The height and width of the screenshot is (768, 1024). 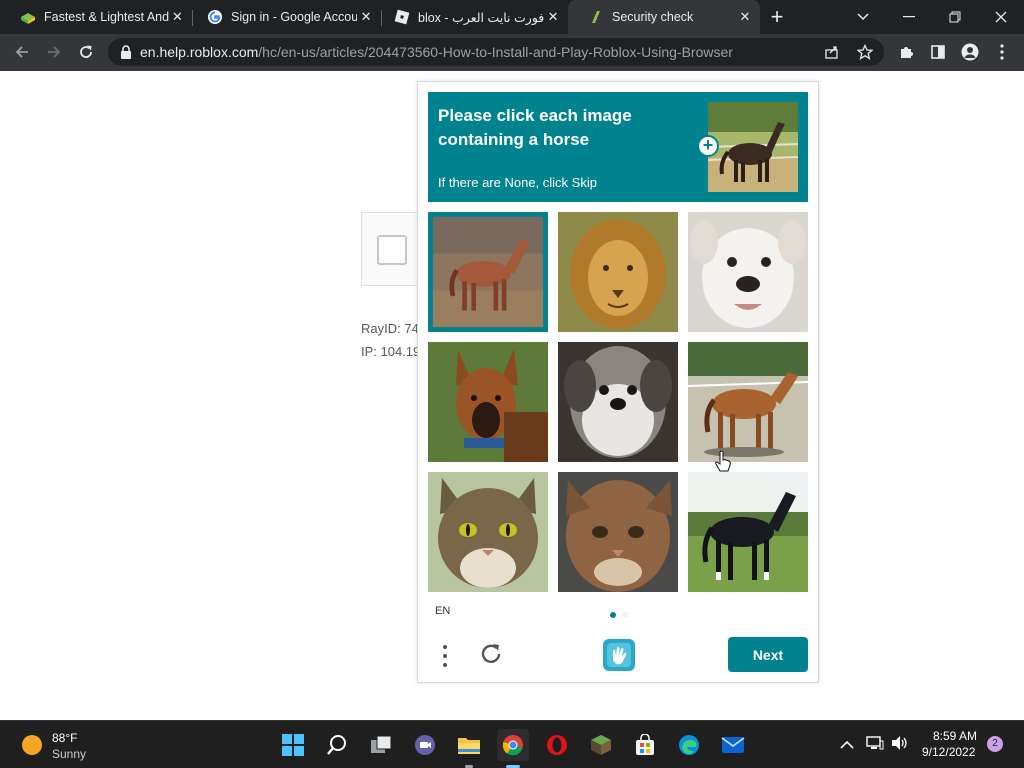 I want to click on chrome-icon, so click(x=513, y=745).